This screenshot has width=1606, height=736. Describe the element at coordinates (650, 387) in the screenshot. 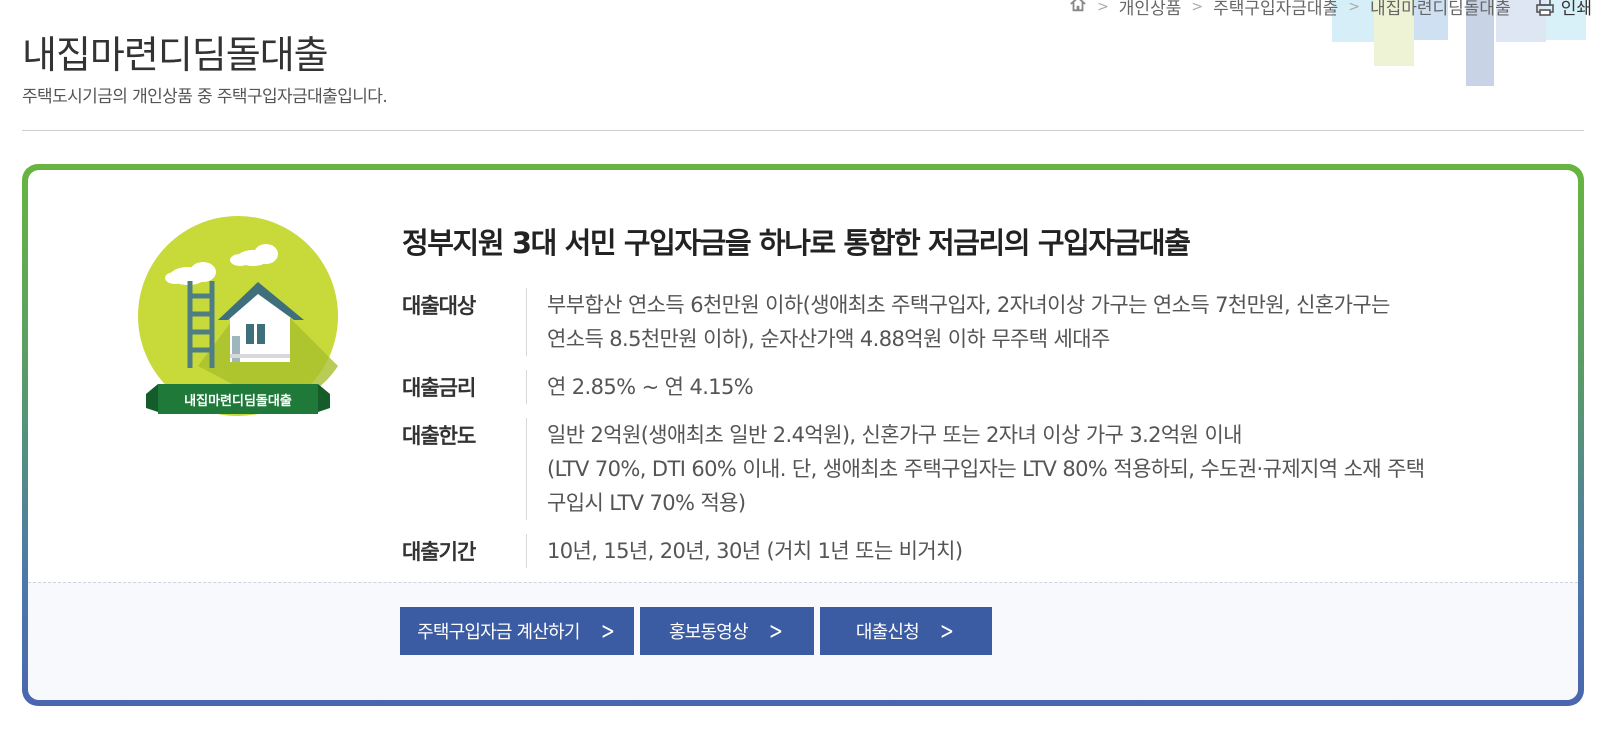

I see `detail-line: 연 2.85% ~ 연 4.15%` at that location.